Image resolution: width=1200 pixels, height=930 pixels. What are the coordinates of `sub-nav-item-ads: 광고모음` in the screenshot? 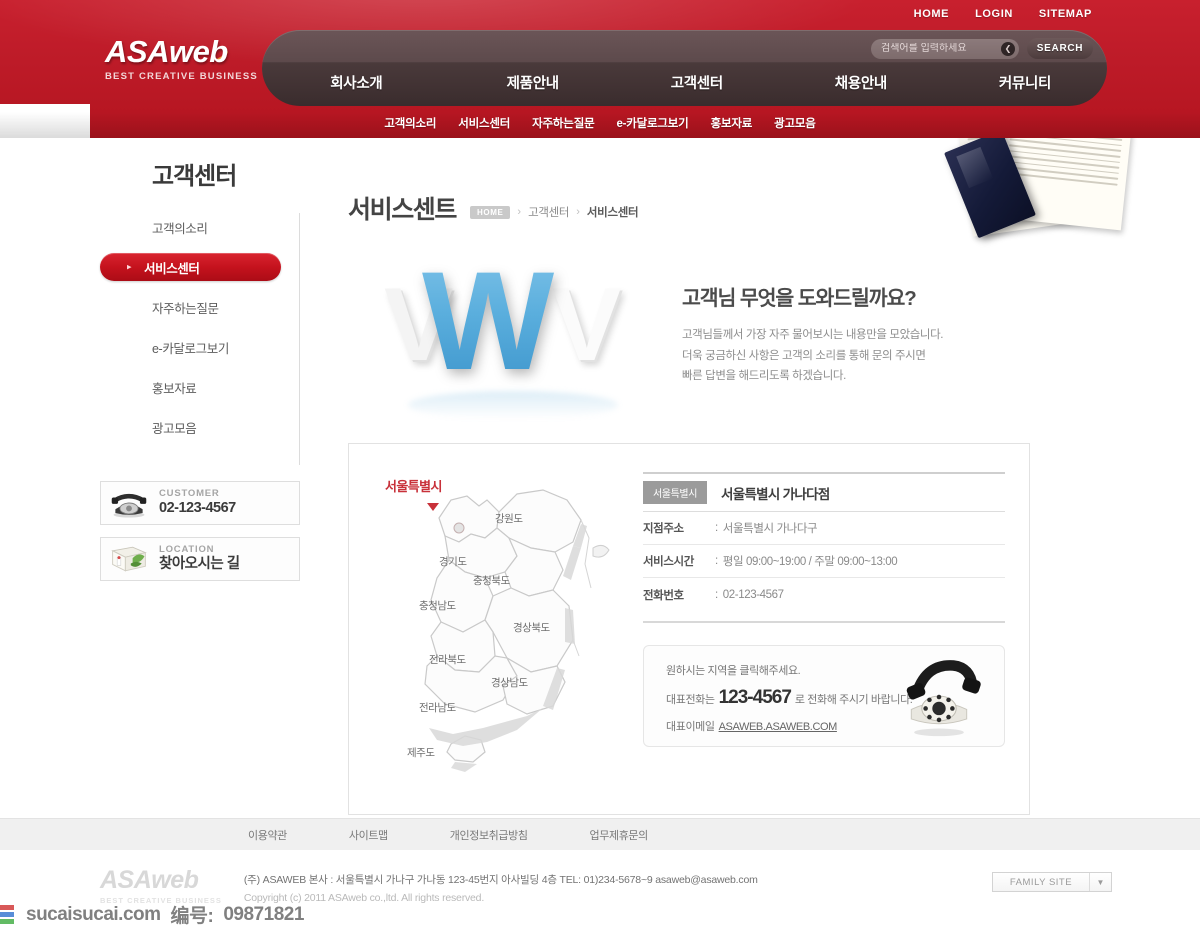 It's located at (795, 123).